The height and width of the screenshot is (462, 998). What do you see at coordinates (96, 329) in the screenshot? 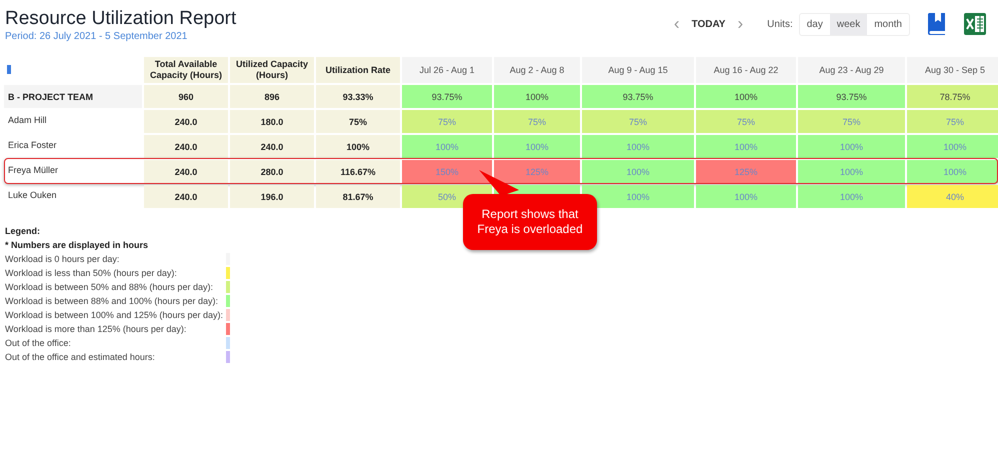
I see `legend-label: Workload is more than 125% (hours per day):` at bounding box center [96, 329].